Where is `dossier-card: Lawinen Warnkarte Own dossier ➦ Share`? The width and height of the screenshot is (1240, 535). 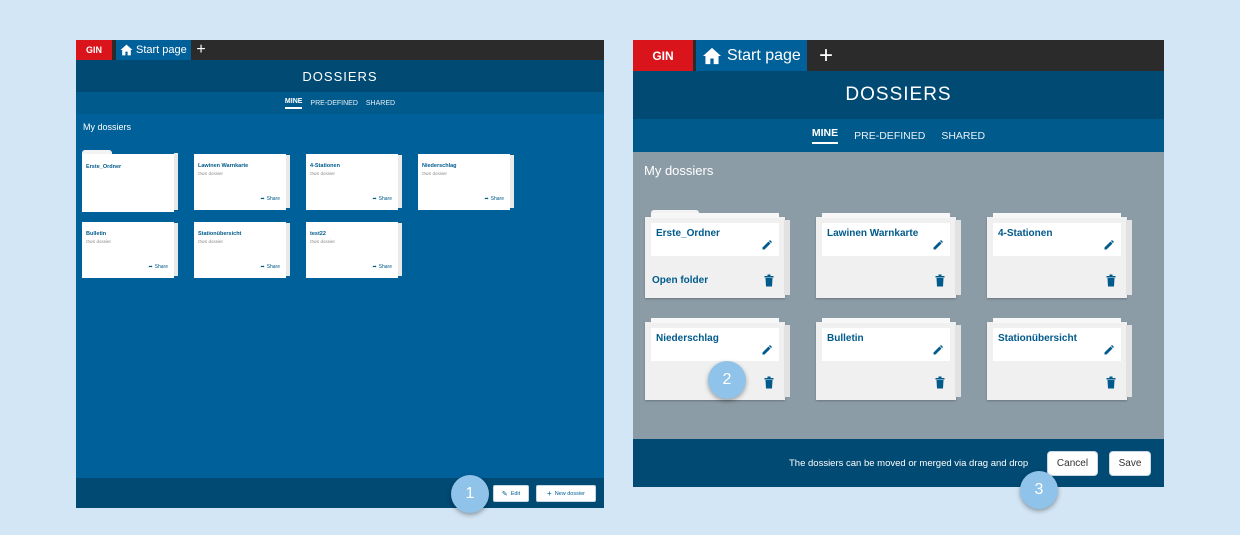 dossier-card: Lawinen Warnkarte Own dossier ➦ Share is located at coordinates (242, 181).